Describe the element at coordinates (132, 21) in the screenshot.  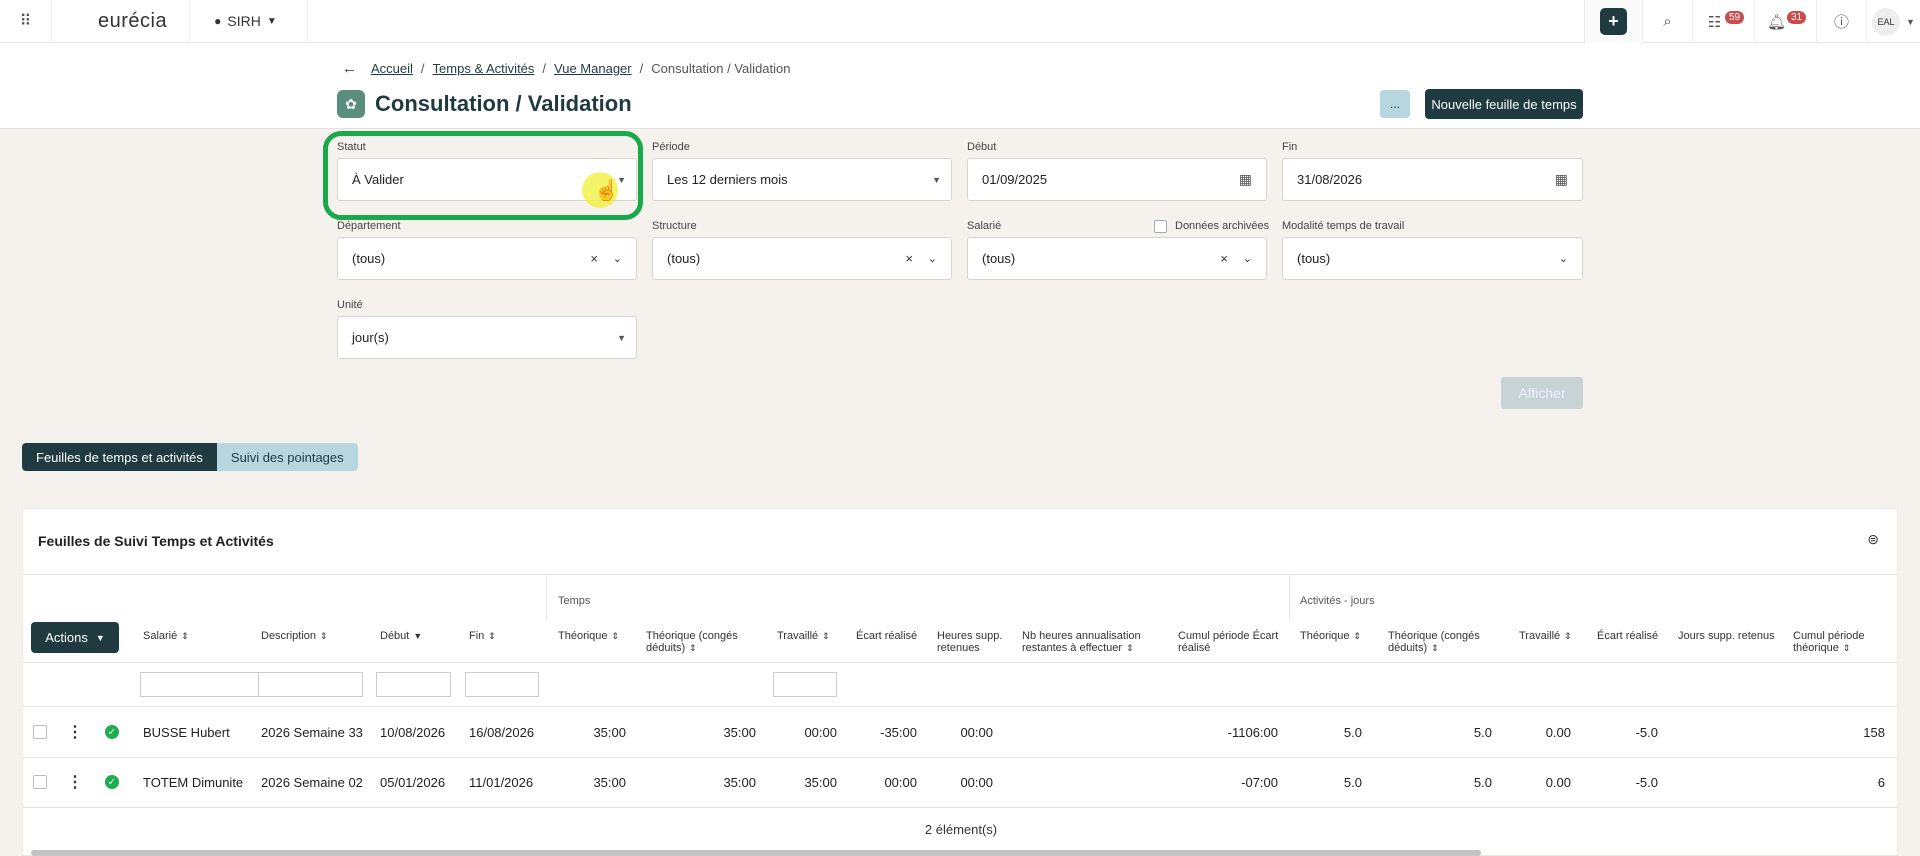
I see `logo: eurécia` at that location.